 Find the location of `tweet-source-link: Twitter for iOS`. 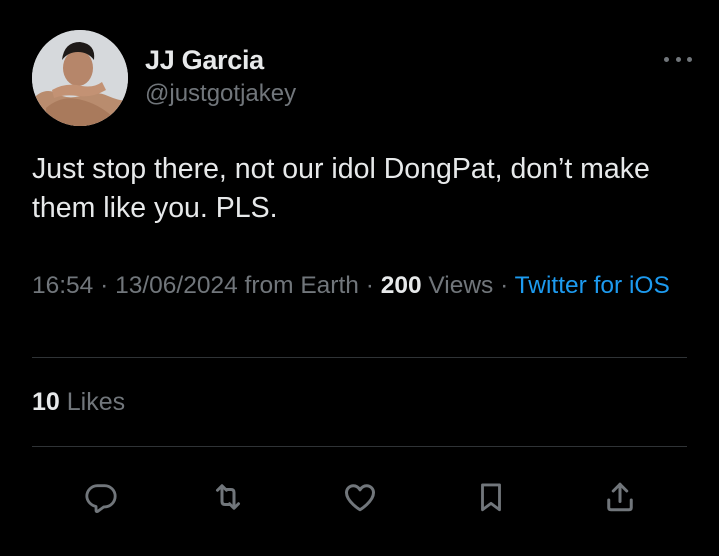

tweet-source-link: Twitter for iOS is located at coordinates (592, 285).